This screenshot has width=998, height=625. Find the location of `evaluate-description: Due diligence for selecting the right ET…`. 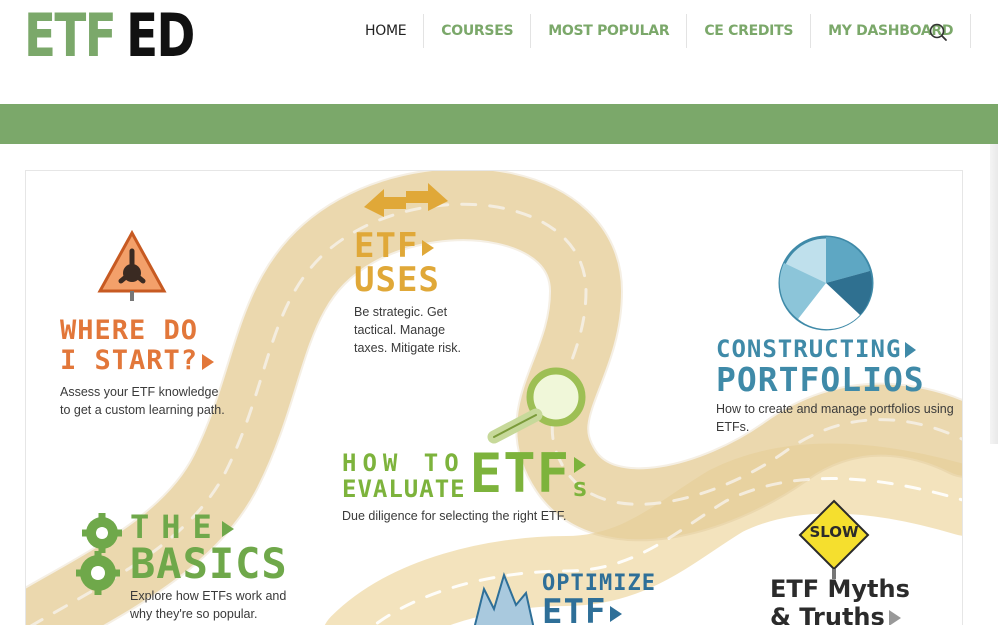

evaluate-description: Due diligence for selecting the right ET… is located at coordinates (454, 516).